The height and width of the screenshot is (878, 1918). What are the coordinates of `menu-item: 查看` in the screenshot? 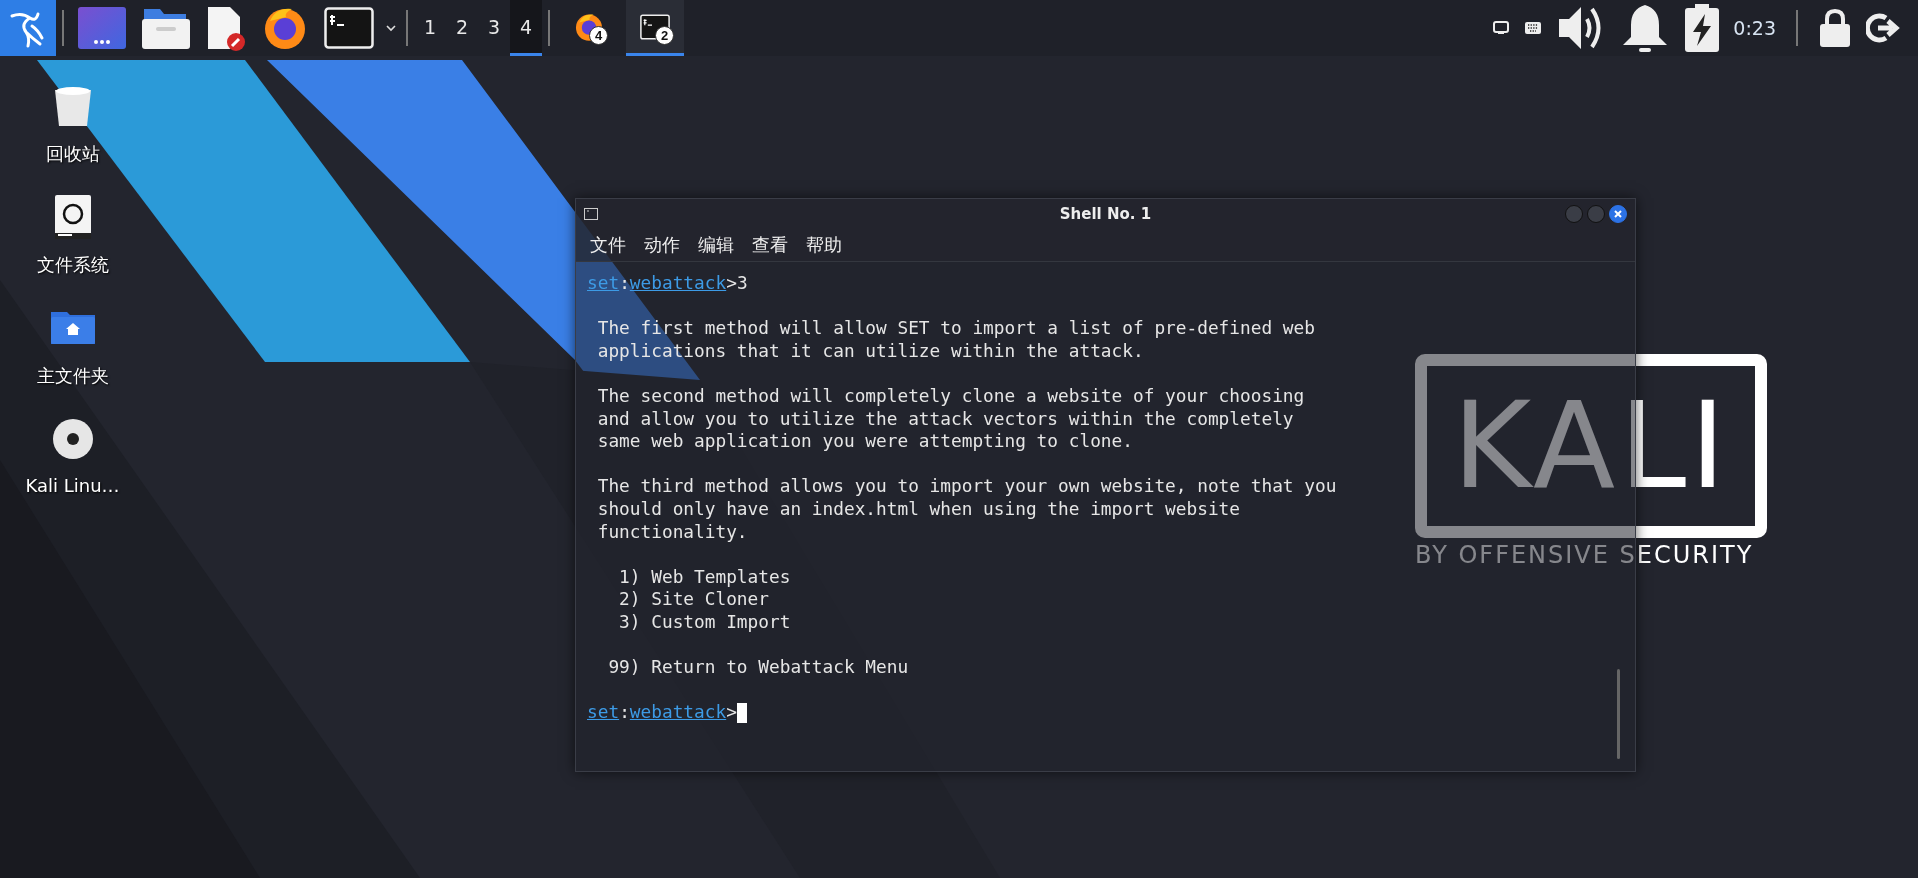 It's located at (770, 245).